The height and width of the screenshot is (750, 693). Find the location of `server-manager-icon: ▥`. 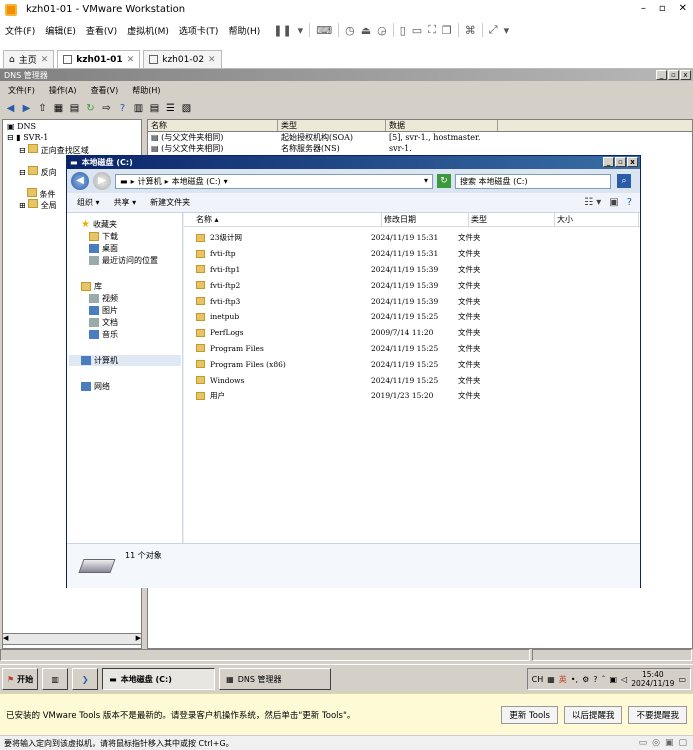

server-manager-icon: ▥ is located at coordinates (55, 679).